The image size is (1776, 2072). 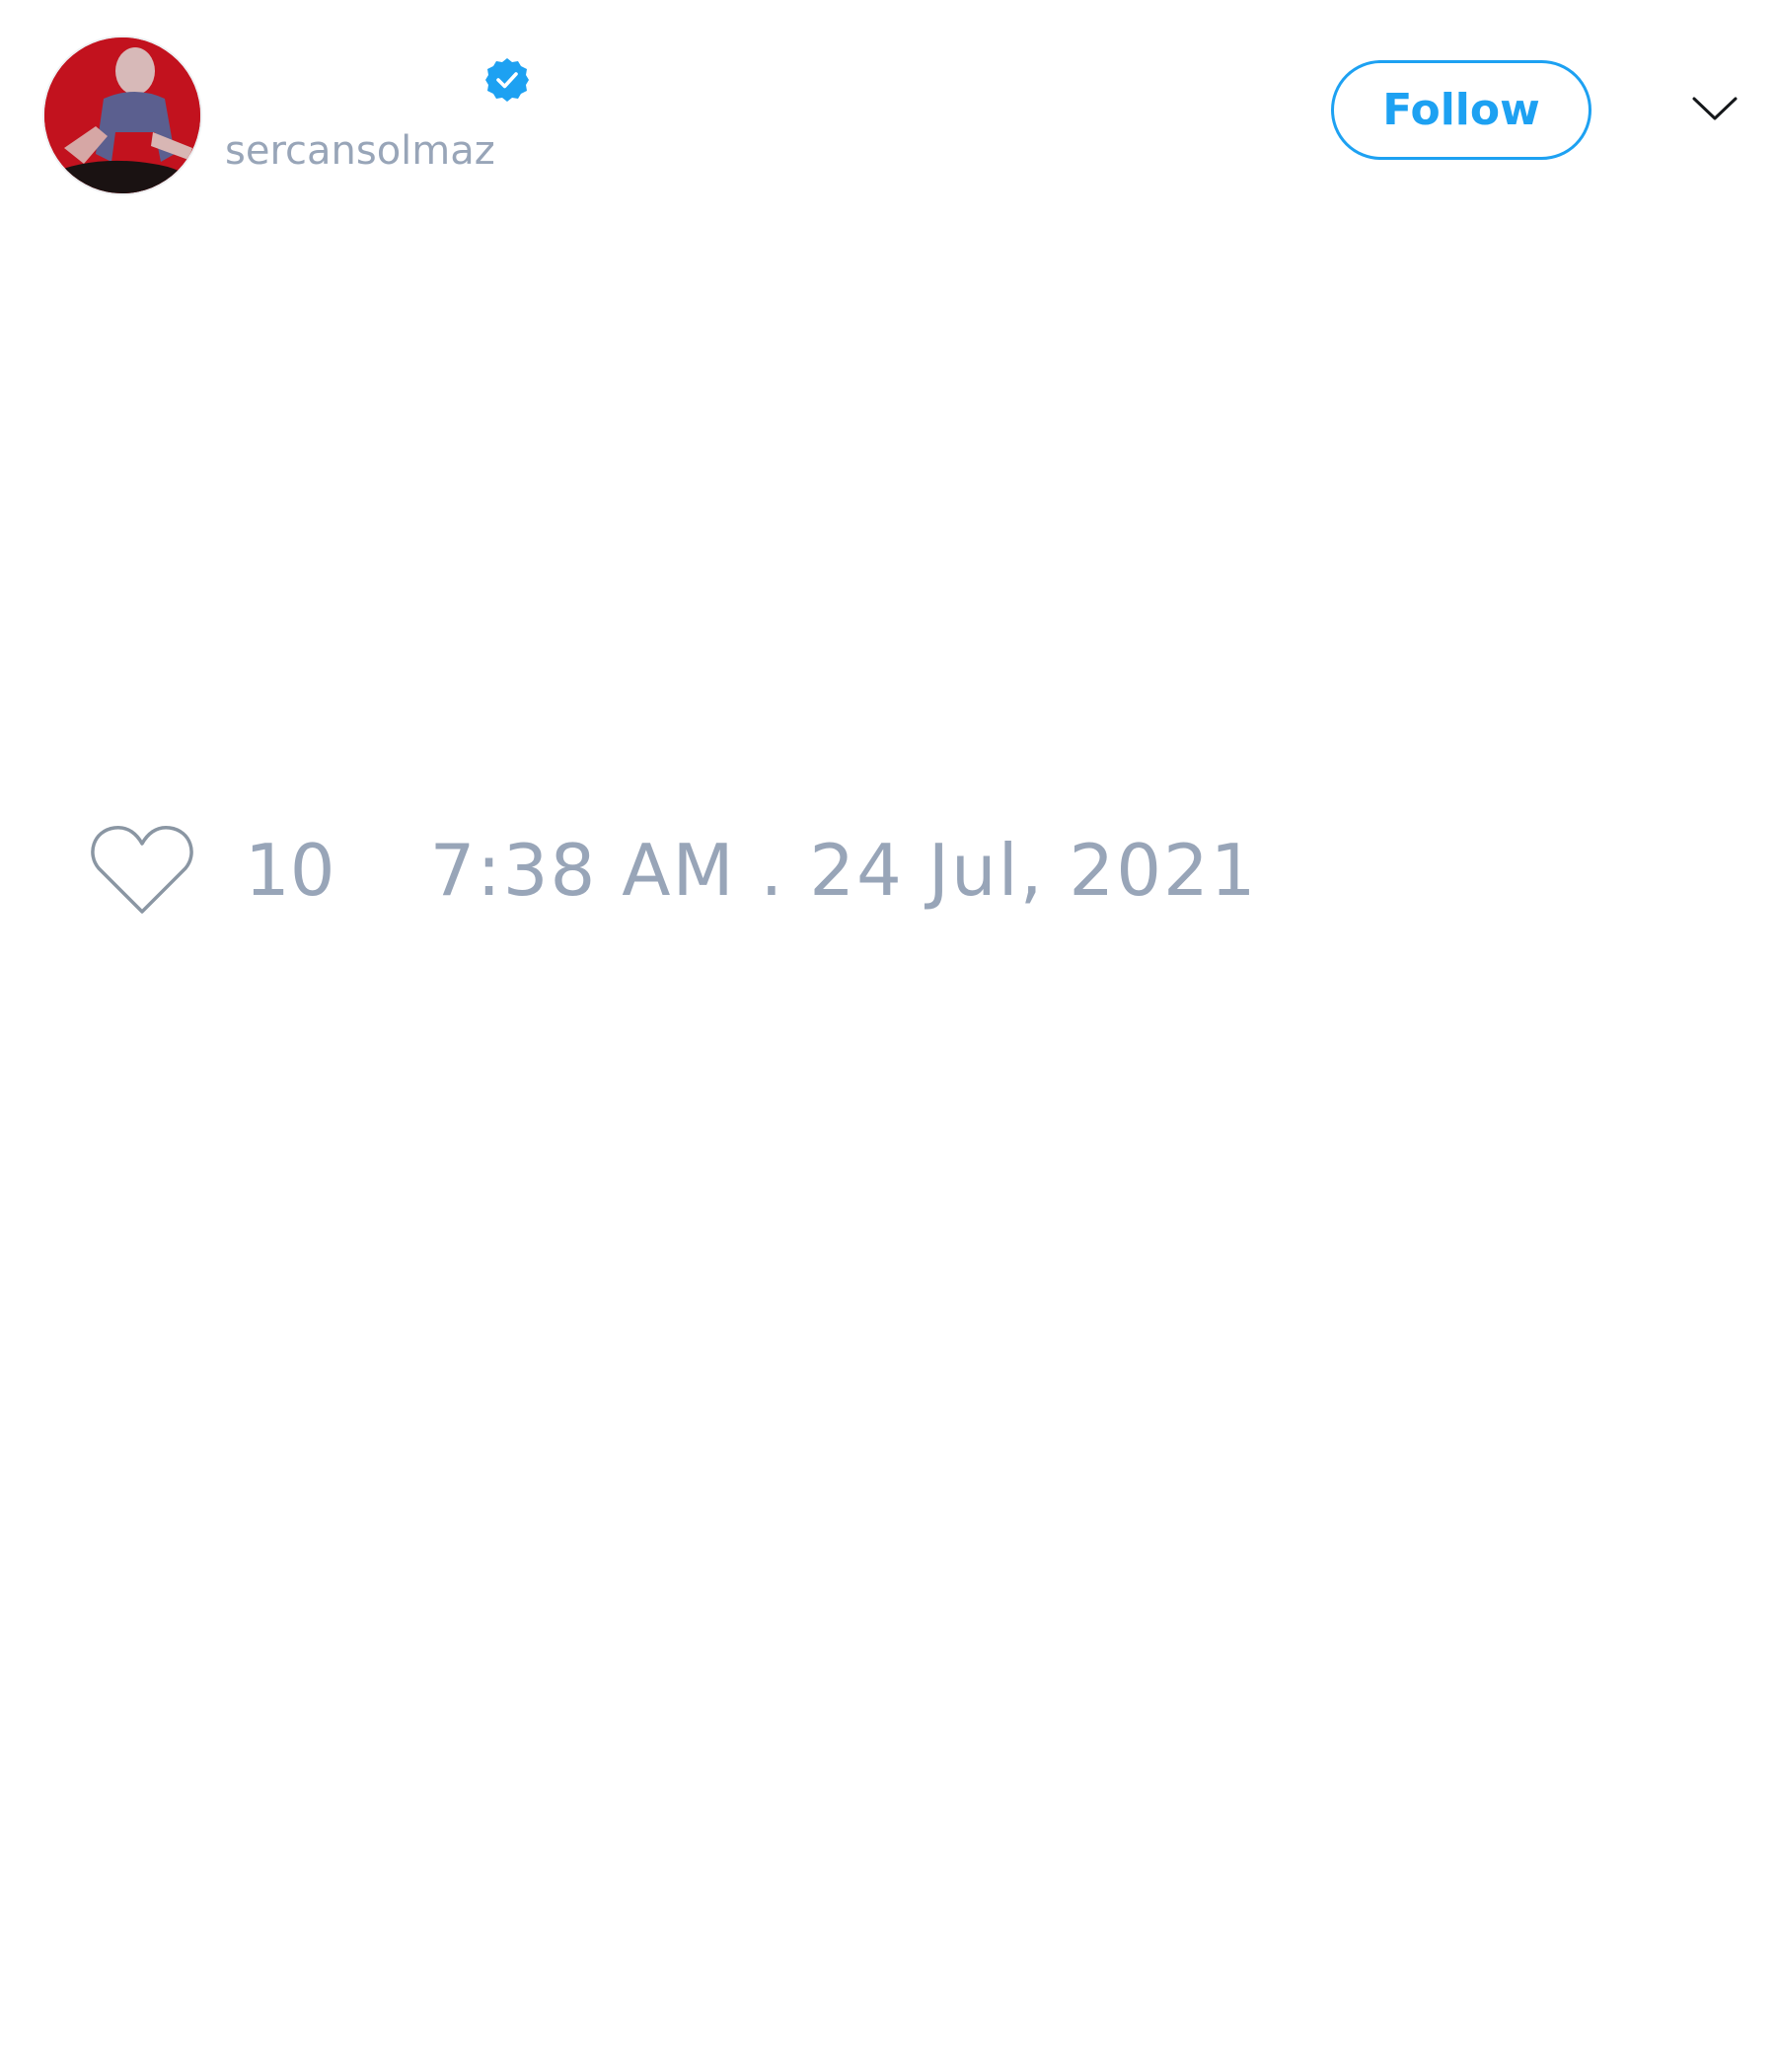 I want to click on user-handle: sercansolmaz, so click(x=360, y=151).